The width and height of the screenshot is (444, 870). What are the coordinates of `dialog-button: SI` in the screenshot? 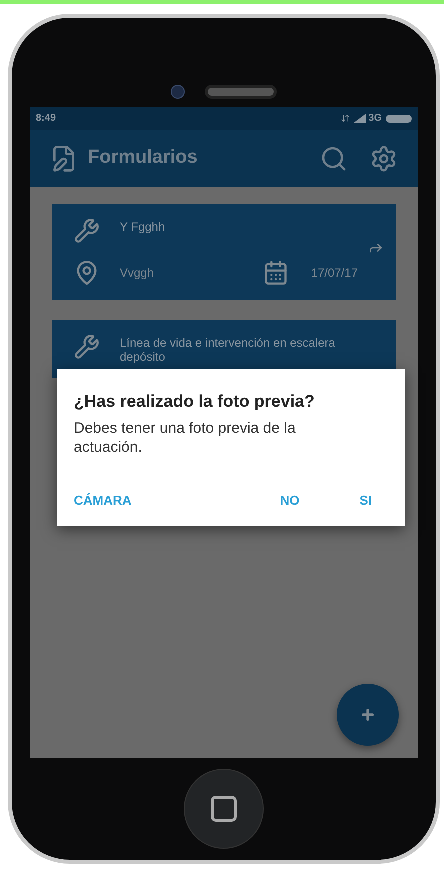 It's located at (366, 500).